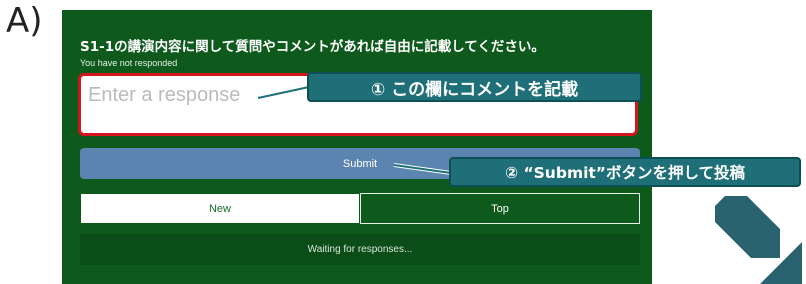 The width and height of the screenshot is (806, 284). What do you see at coordinates (283, 92) in the screenshot?
I see `callout-1-leader` at bounding box center [283, 92].